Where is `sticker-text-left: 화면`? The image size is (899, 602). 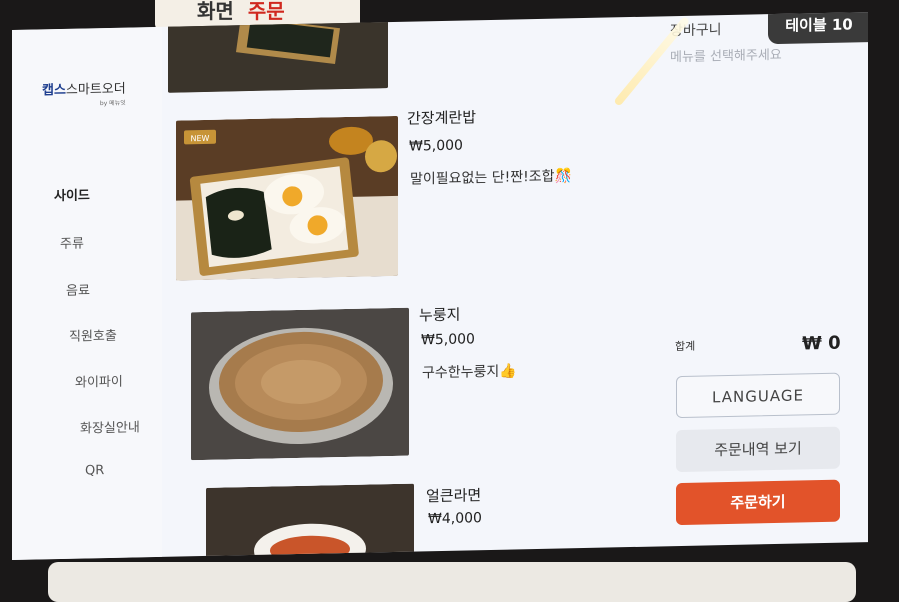 sticker-text-left: 화면 is located at coordinates (215, 11).